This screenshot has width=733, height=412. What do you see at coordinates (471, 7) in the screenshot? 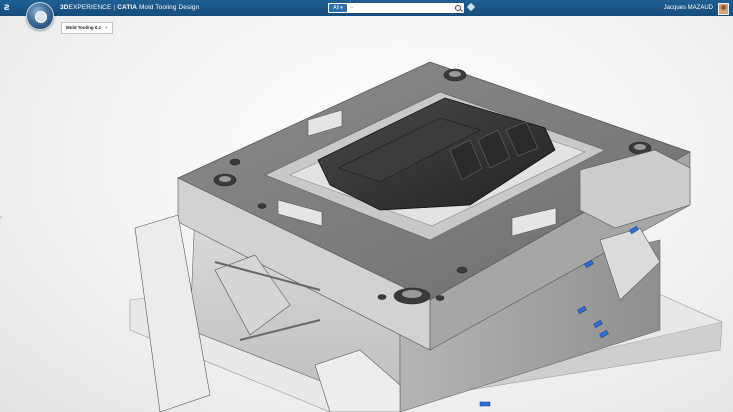
I see `tag-icon` at bounding box center [471, 7].